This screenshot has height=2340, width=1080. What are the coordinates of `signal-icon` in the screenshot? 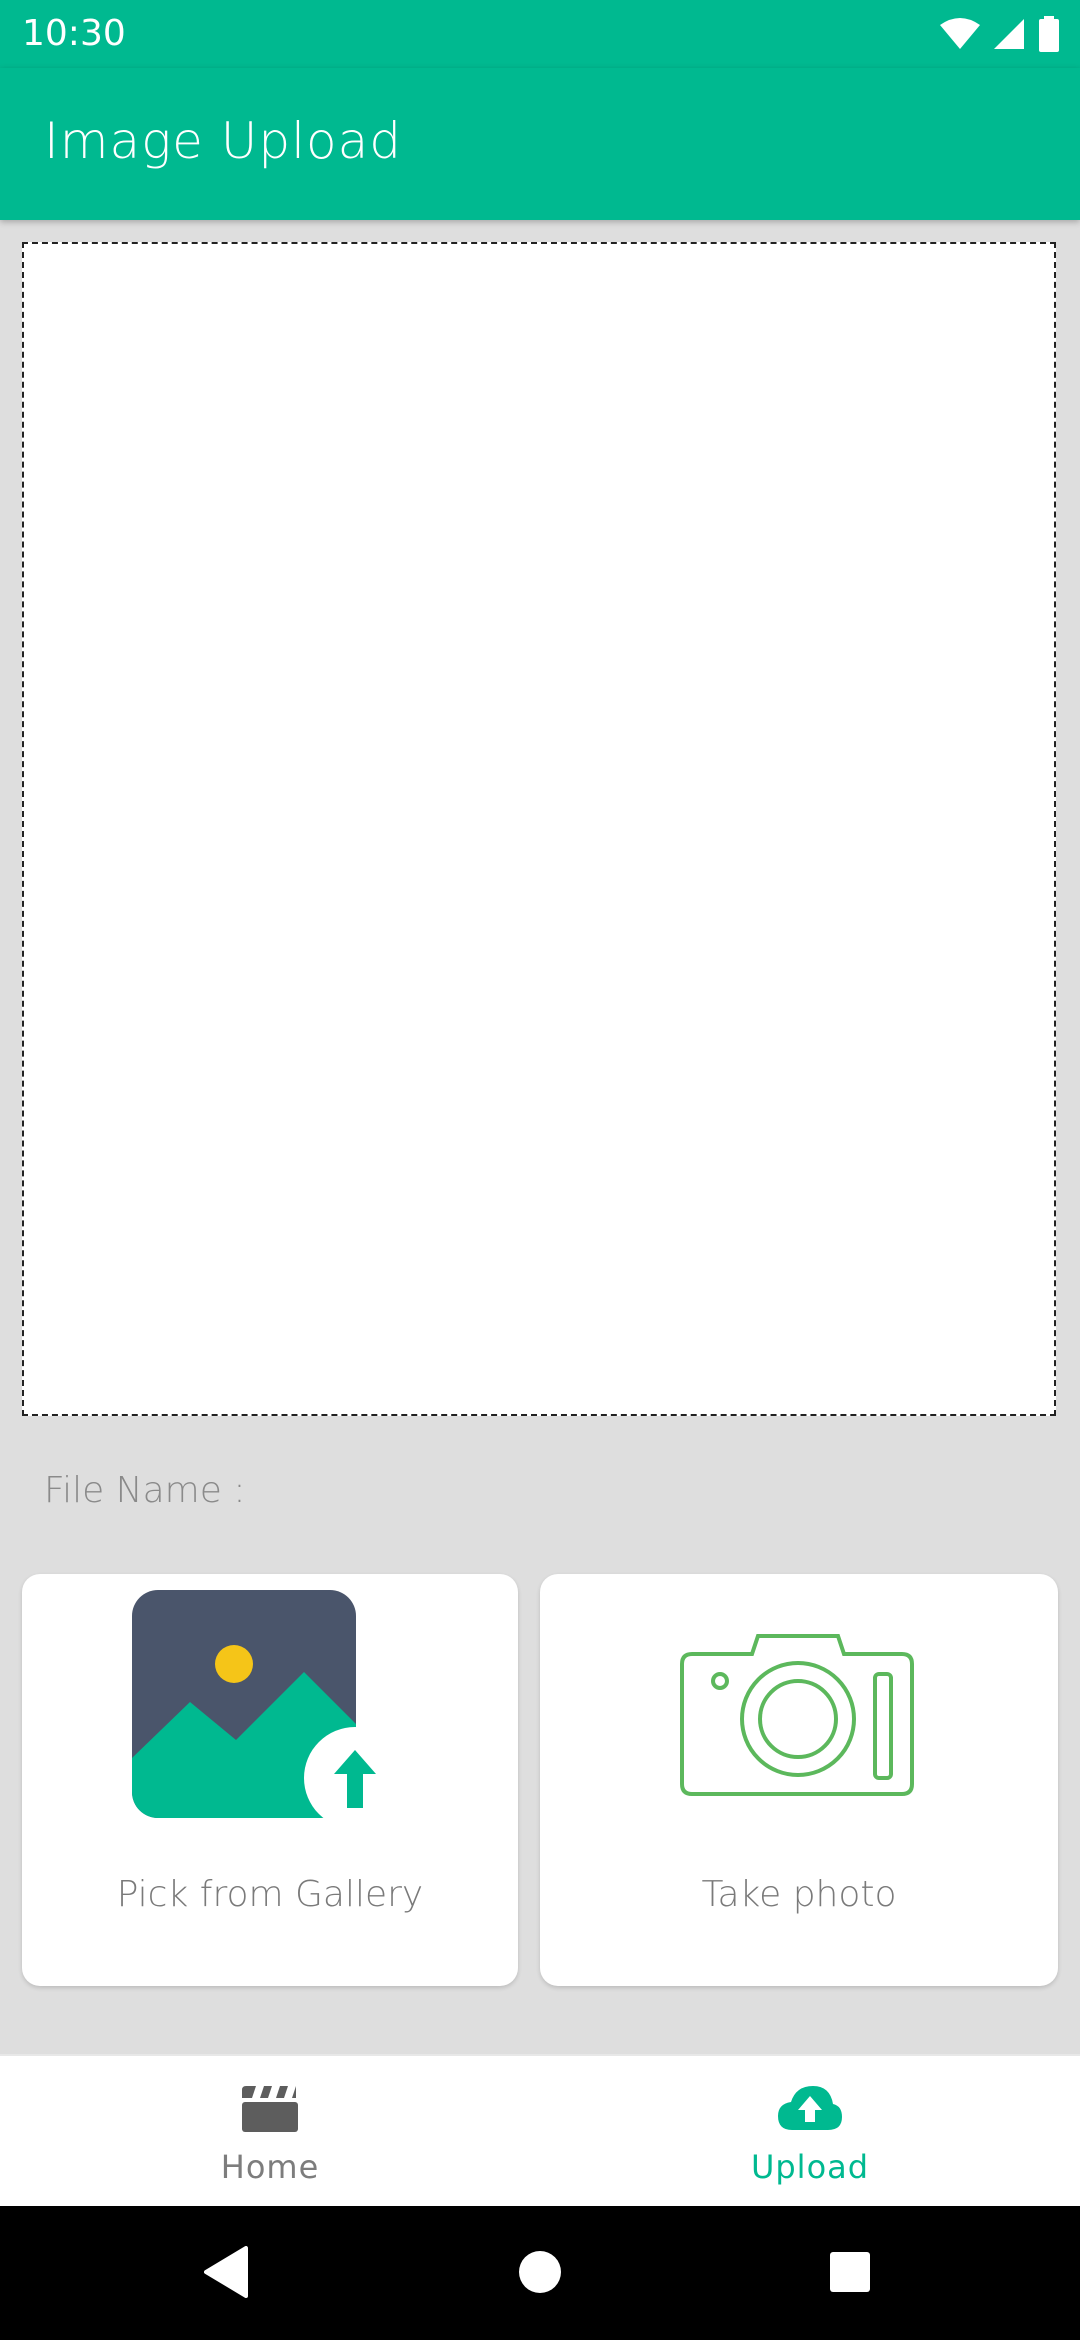 It's located at (1009, 34).